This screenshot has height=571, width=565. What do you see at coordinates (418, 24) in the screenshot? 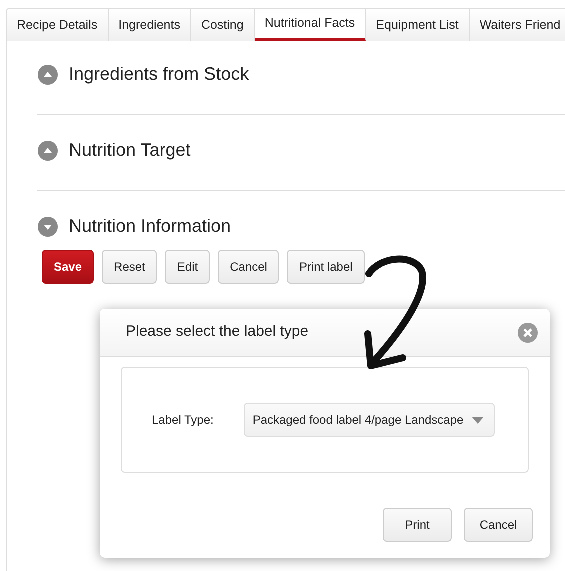
I see `tab: Equipment List` at bounding box center [418, 24].